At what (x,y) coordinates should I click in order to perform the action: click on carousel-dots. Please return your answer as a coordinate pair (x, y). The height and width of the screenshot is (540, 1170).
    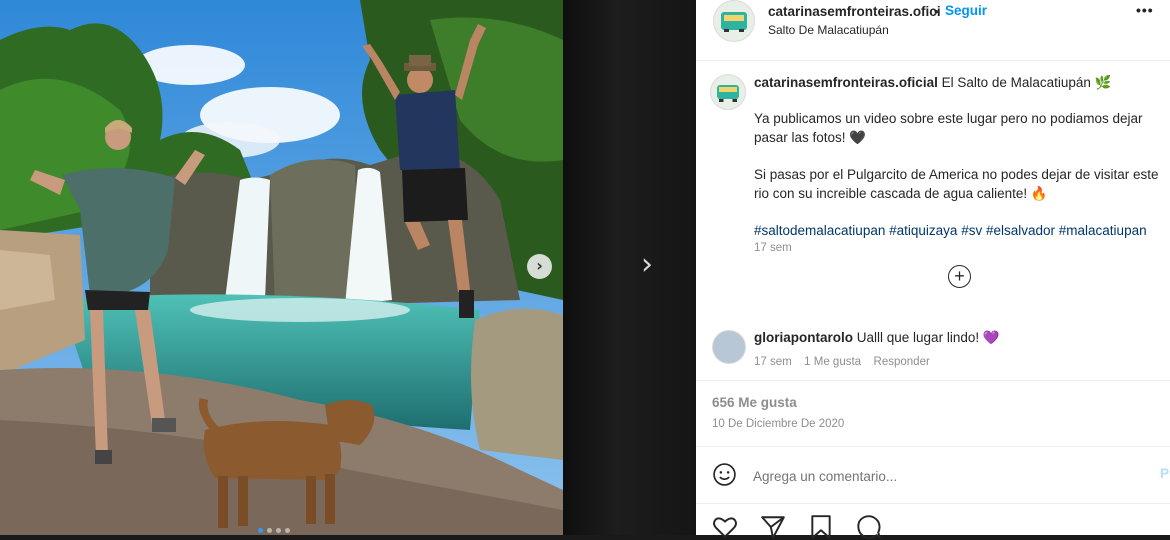
    Looking at the image, I should click on (274, 530).